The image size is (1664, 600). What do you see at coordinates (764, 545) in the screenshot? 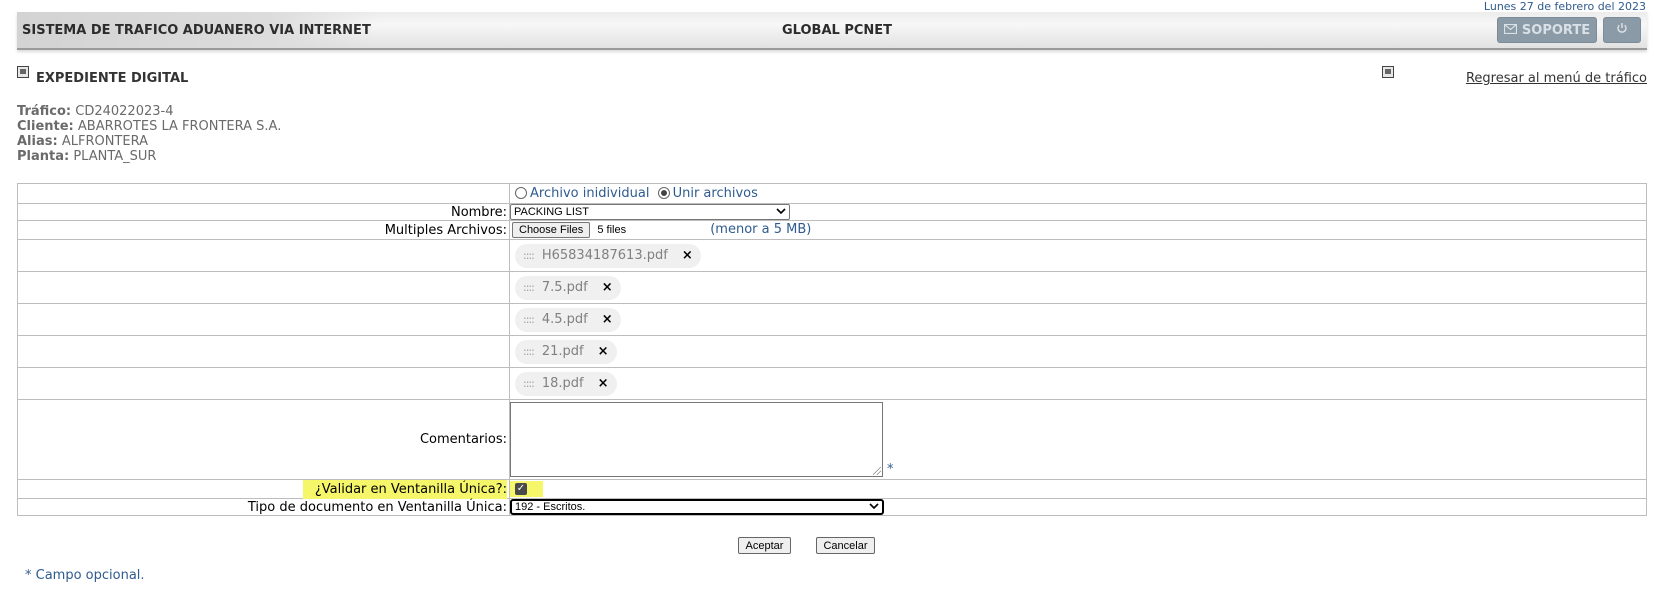
I see `accept-button: Aceptar` at bounding box center [764, 545].